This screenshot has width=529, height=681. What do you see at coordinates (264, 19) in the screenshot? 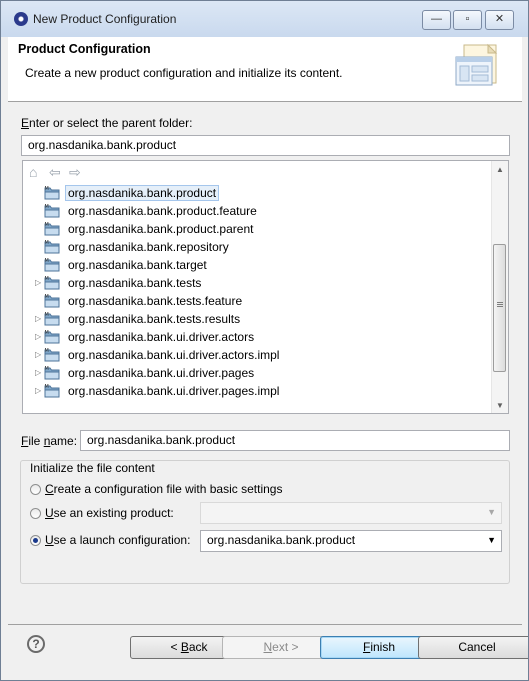
I see `title-bar: New Product Configuration — ▫ ✕` at bounding box center [264, 19].